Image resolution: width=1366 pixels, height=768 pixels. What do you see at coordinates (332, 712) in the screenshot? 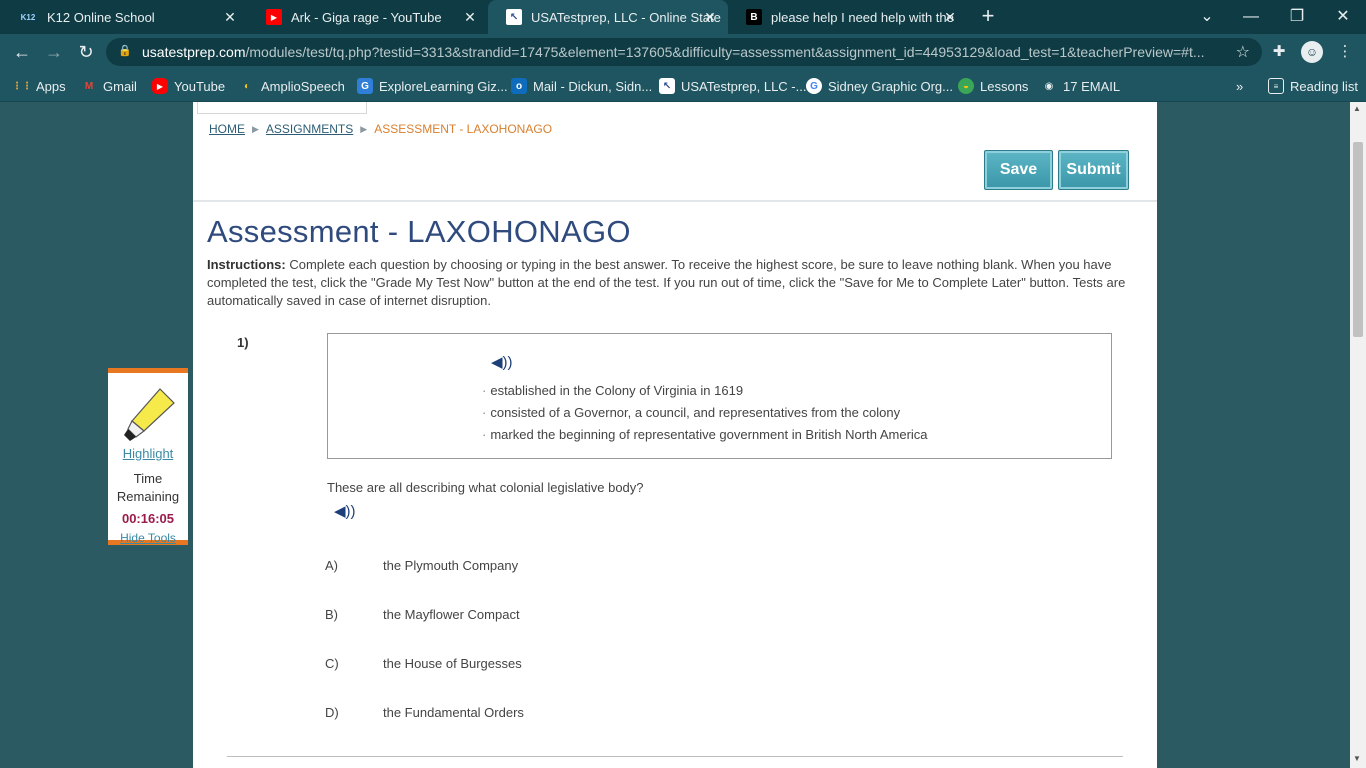
I see `choice-letter: D)` at bounding box center [332, 712].